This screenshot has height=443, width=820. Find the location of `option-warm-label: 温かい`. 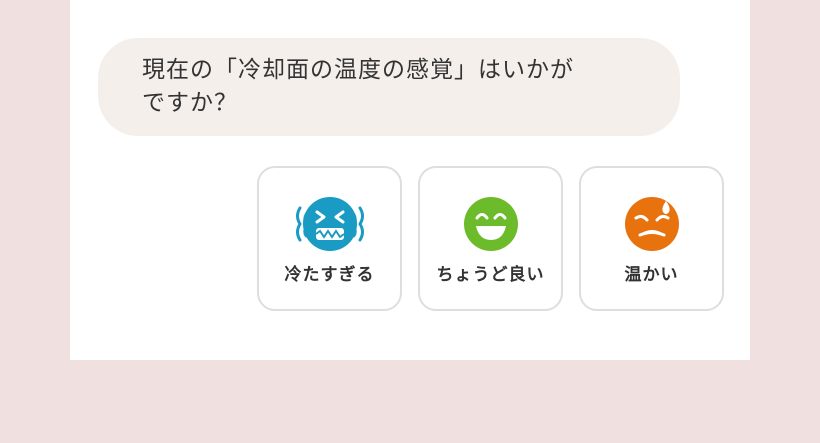

option-warm-label: 温かい is located at coordinates (651, 275).